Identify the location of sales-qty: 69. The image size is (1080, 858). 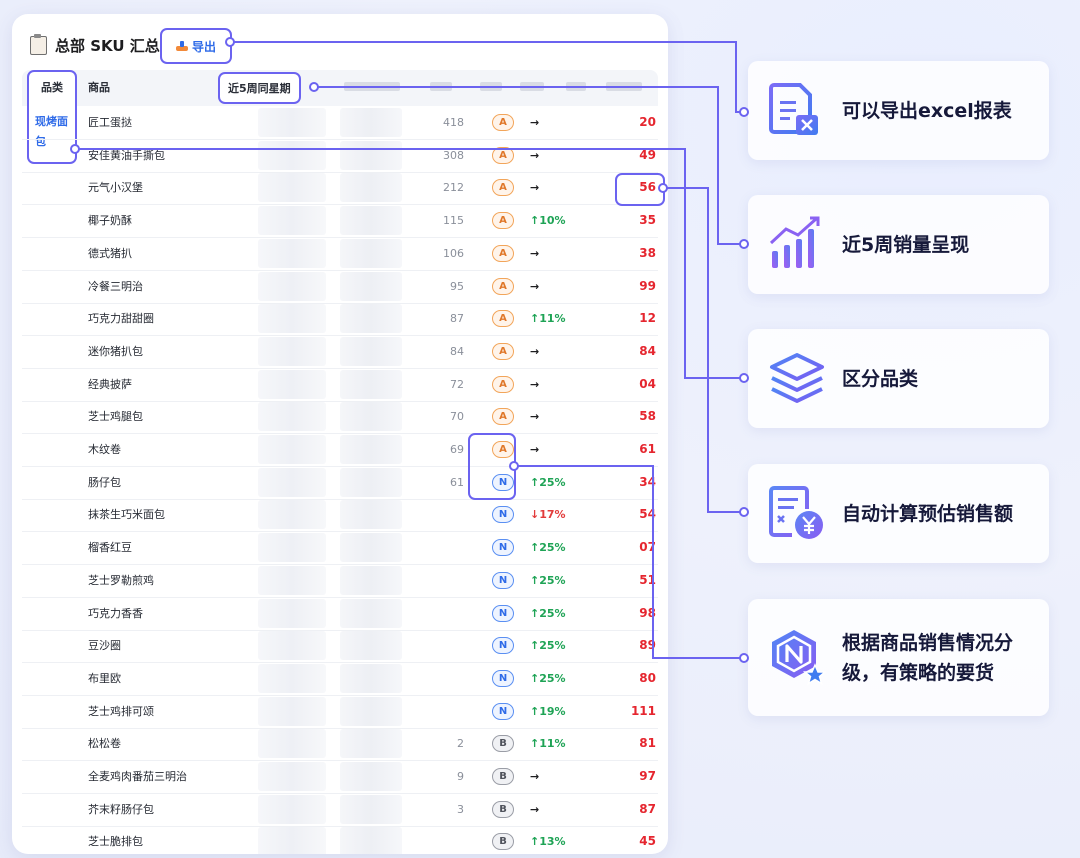
(457, 449).